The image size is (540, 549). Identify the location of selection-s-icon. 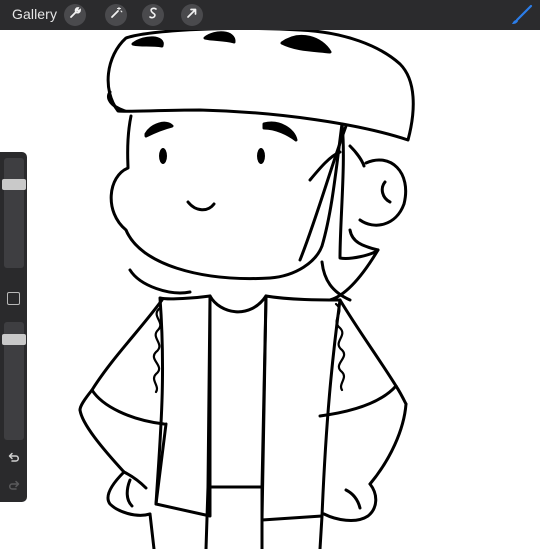
(153, 15).